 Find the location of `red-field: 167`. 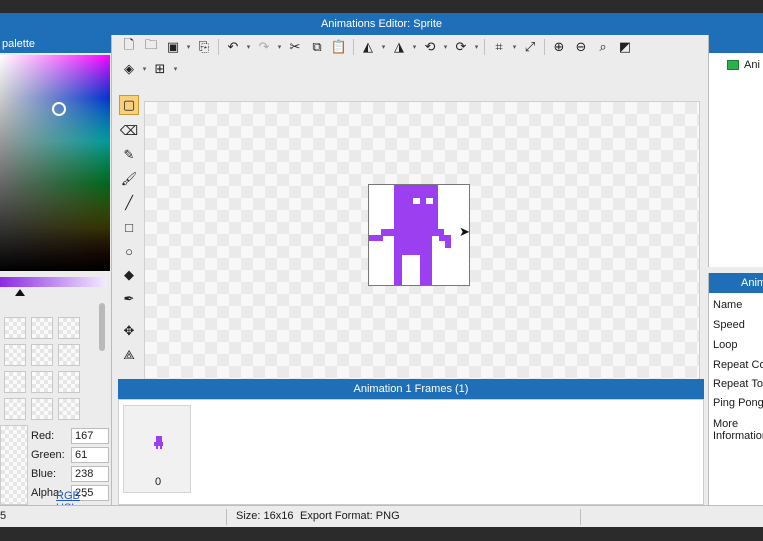

red-field: 167 is located at coordinates (90, 436).